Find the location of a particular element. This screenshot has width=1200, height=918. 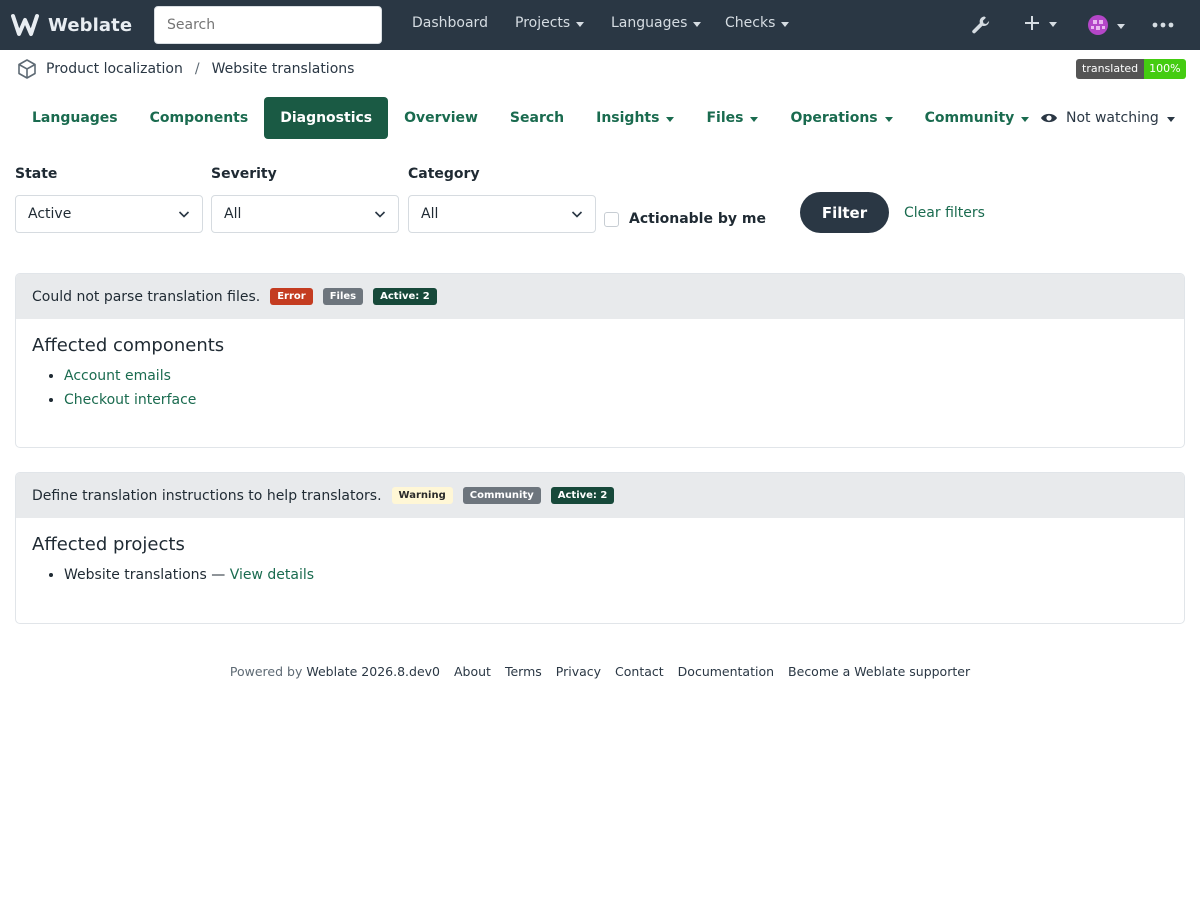

user-menu is located at coordinates (1106, 25).